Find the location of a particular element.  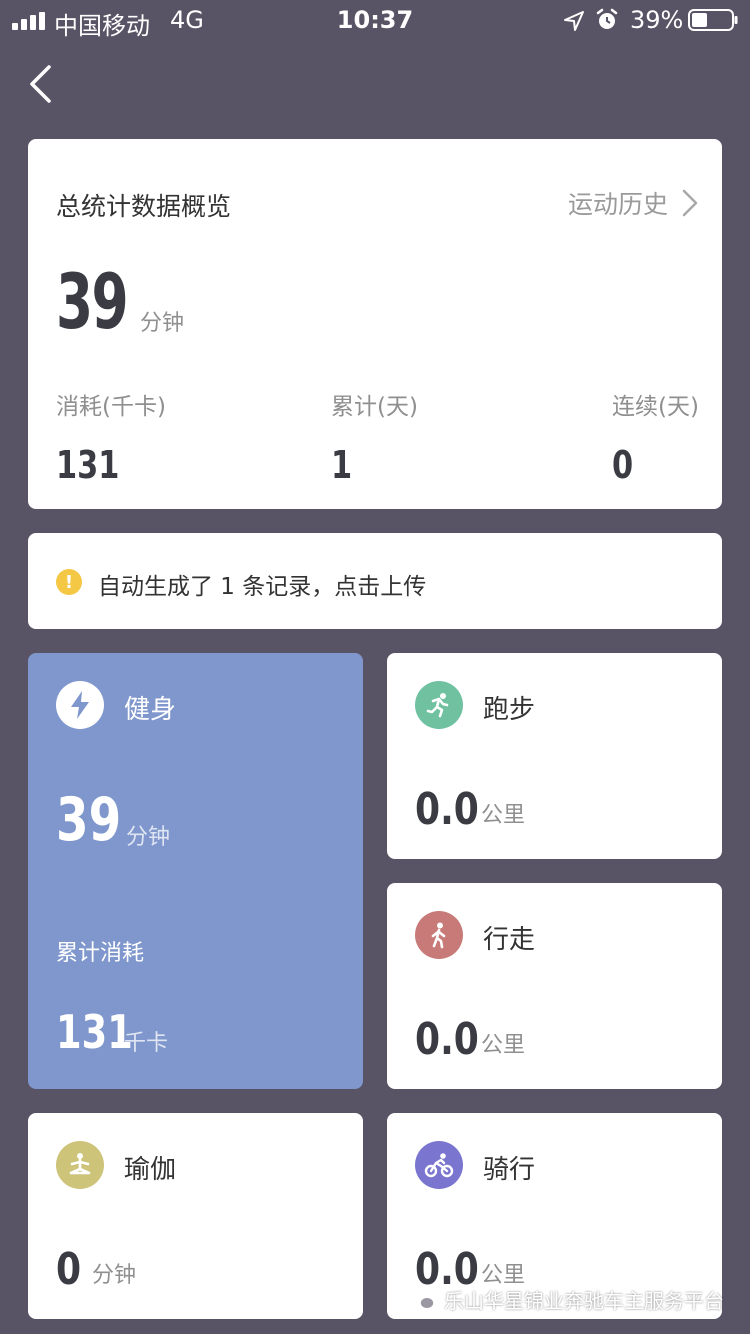

battery-icon is located at coordinates (713, 20).